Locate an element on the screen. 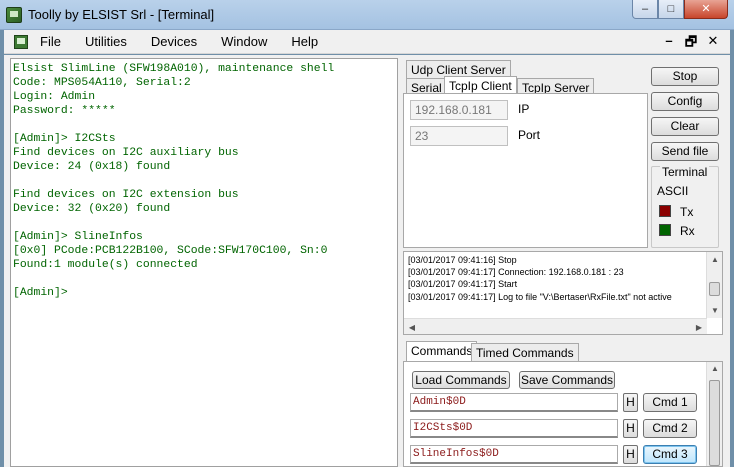  mdi-close-button: ✕ is located at coordinates (713, 44).